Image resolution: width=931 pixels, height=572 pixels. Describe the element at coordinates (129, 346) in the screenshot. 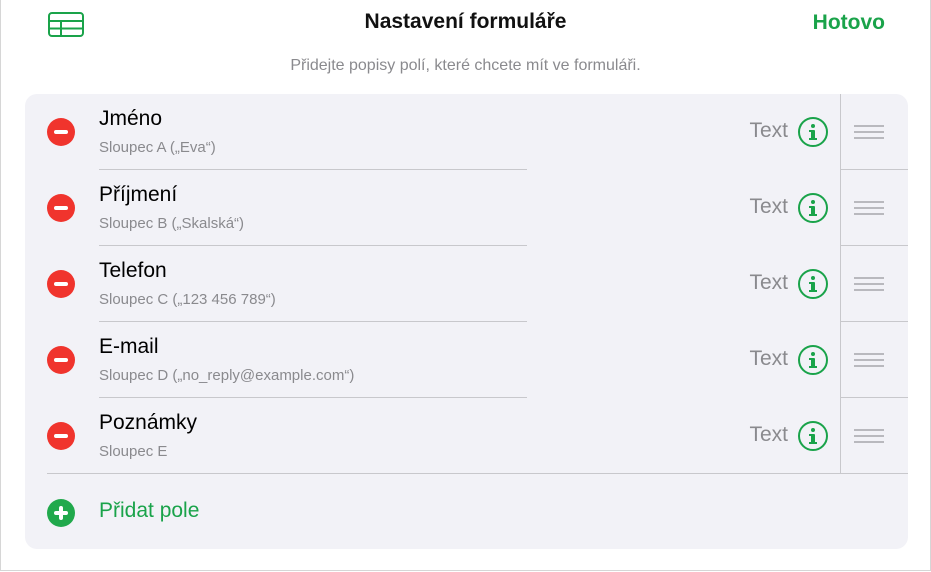

I see `field-name: E-mail` at that location.